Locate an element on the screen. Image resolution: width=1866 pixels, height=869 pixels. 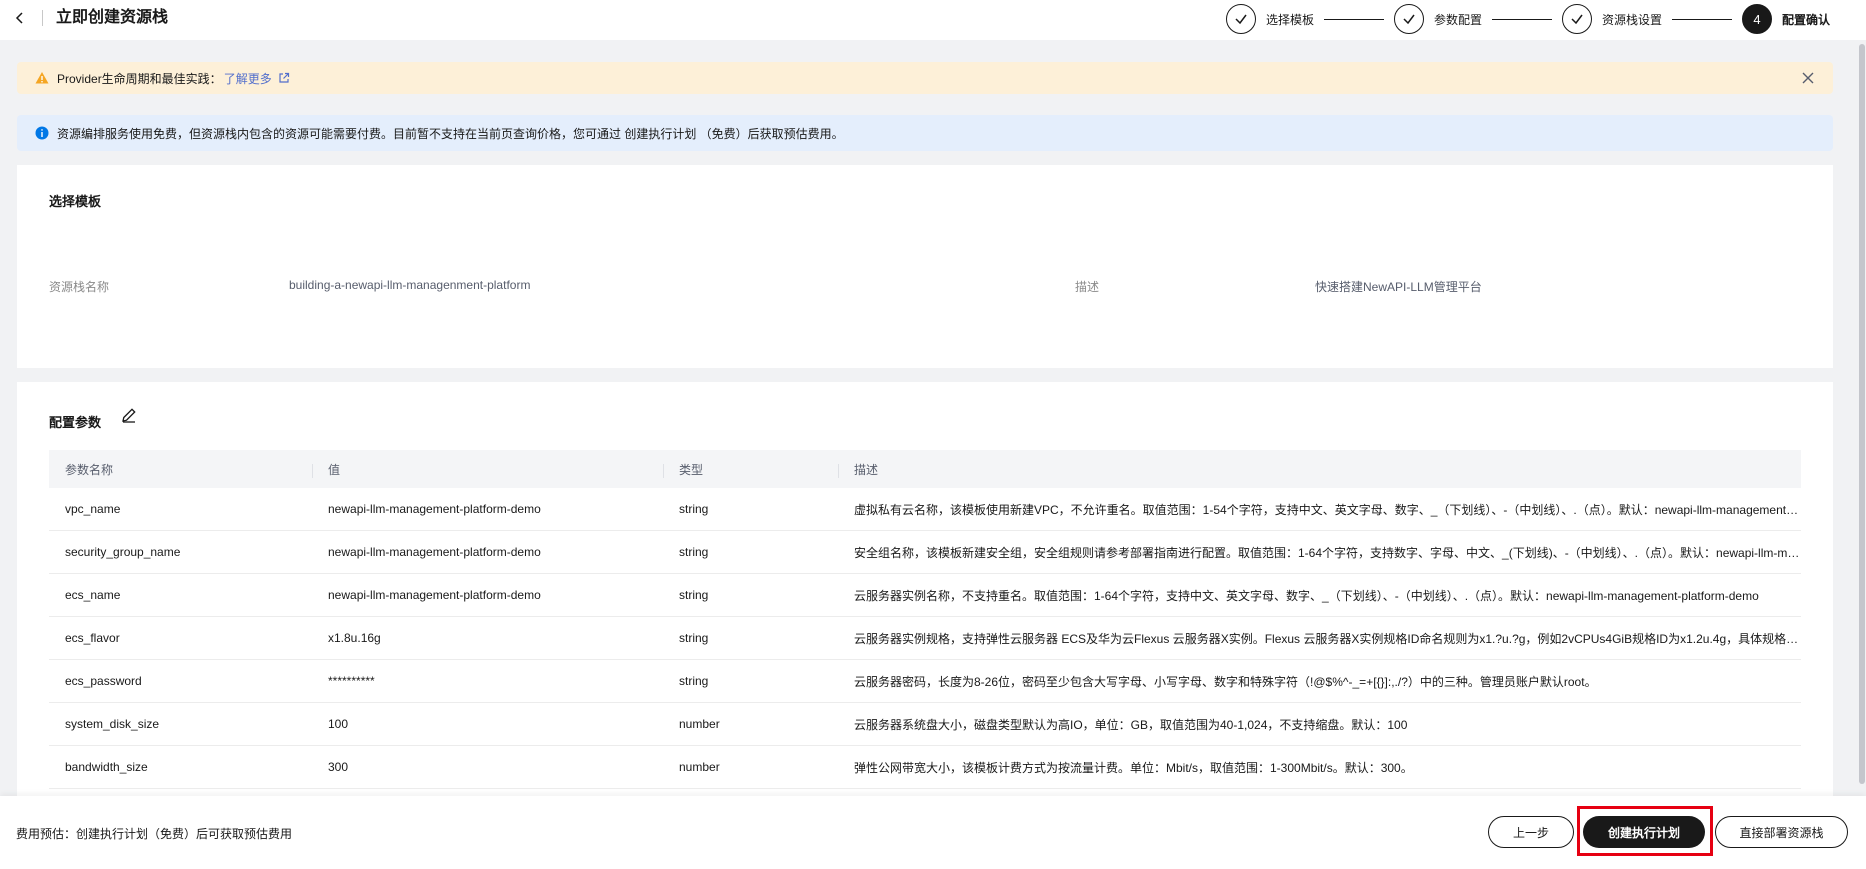
close-icon is located at coordinates (1808, 78).